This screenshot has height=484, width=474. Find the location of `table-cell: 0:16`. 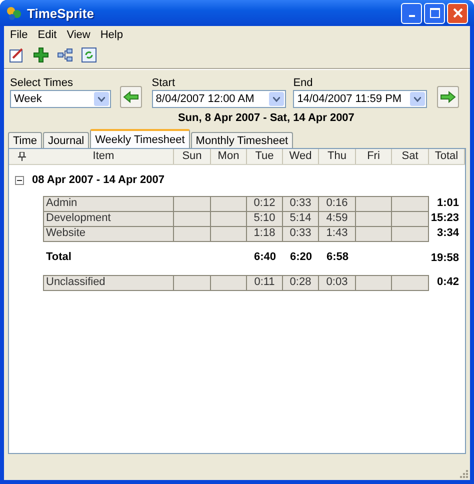

table-cell: 0:16 is located at coordinates (337, 204).